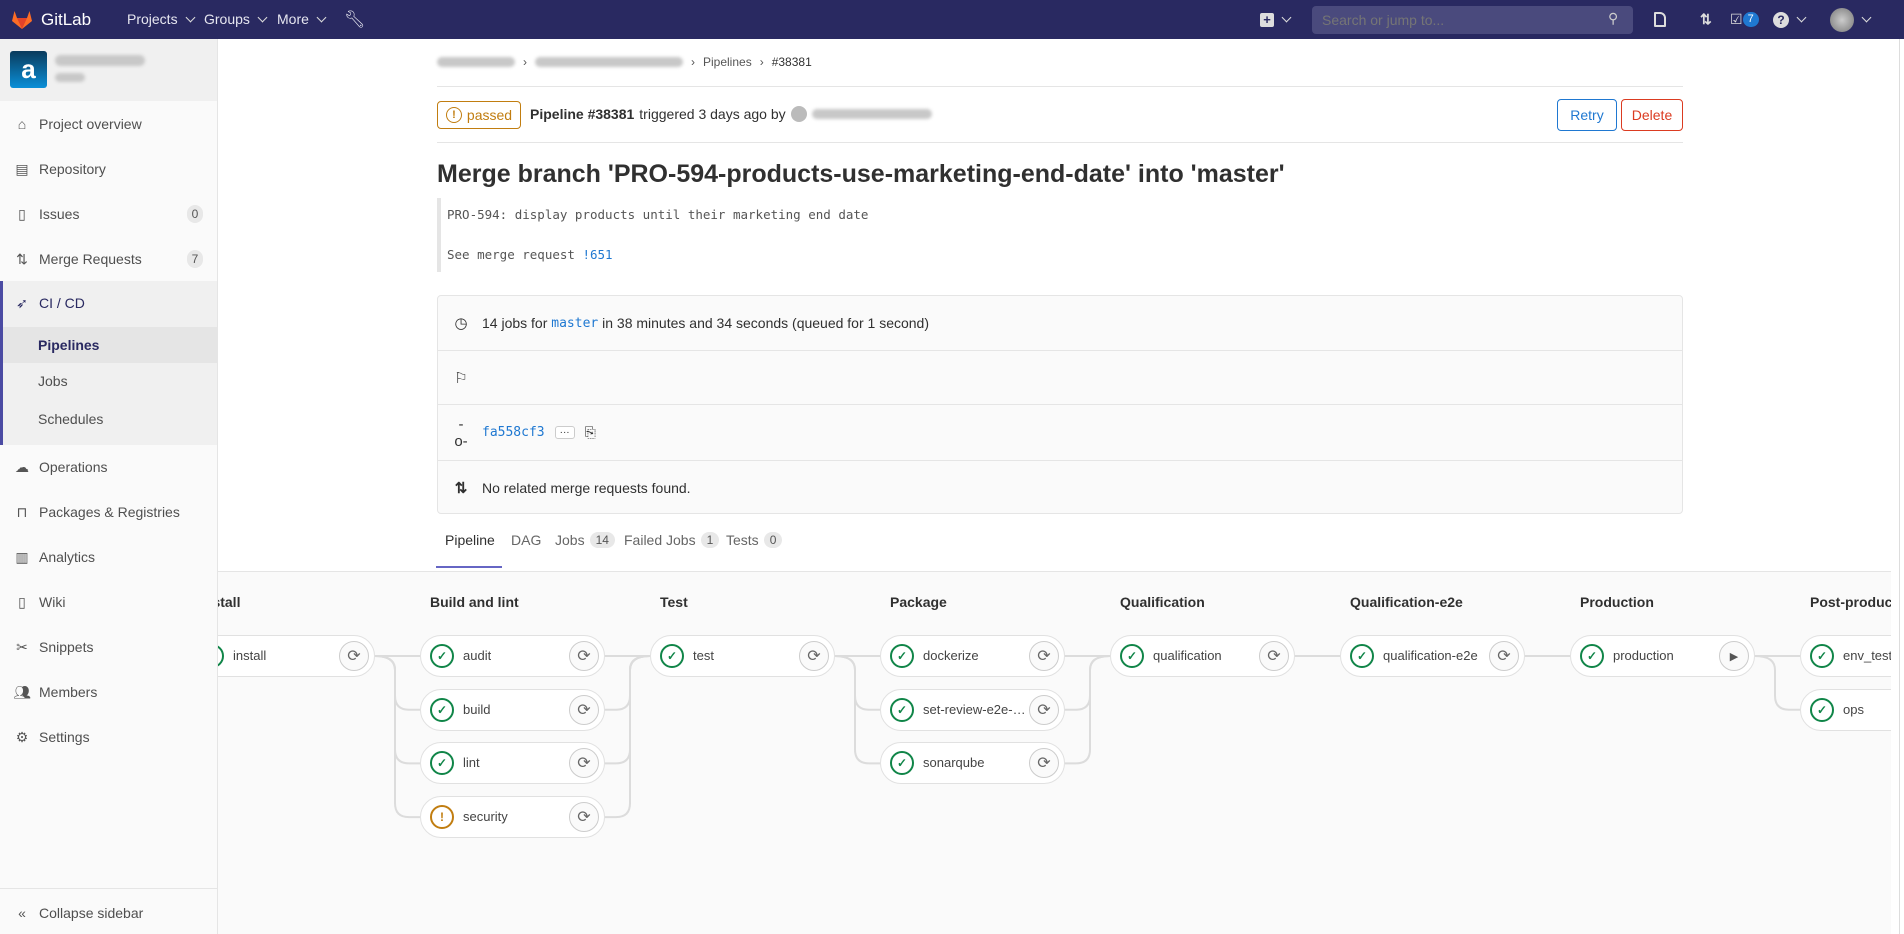 The width and height of the screenshot is (1904, 934). What do you see at coordinates (773, 540) in the screenshot?
I see `tab-count: 0` at bounding box center [773, 540].